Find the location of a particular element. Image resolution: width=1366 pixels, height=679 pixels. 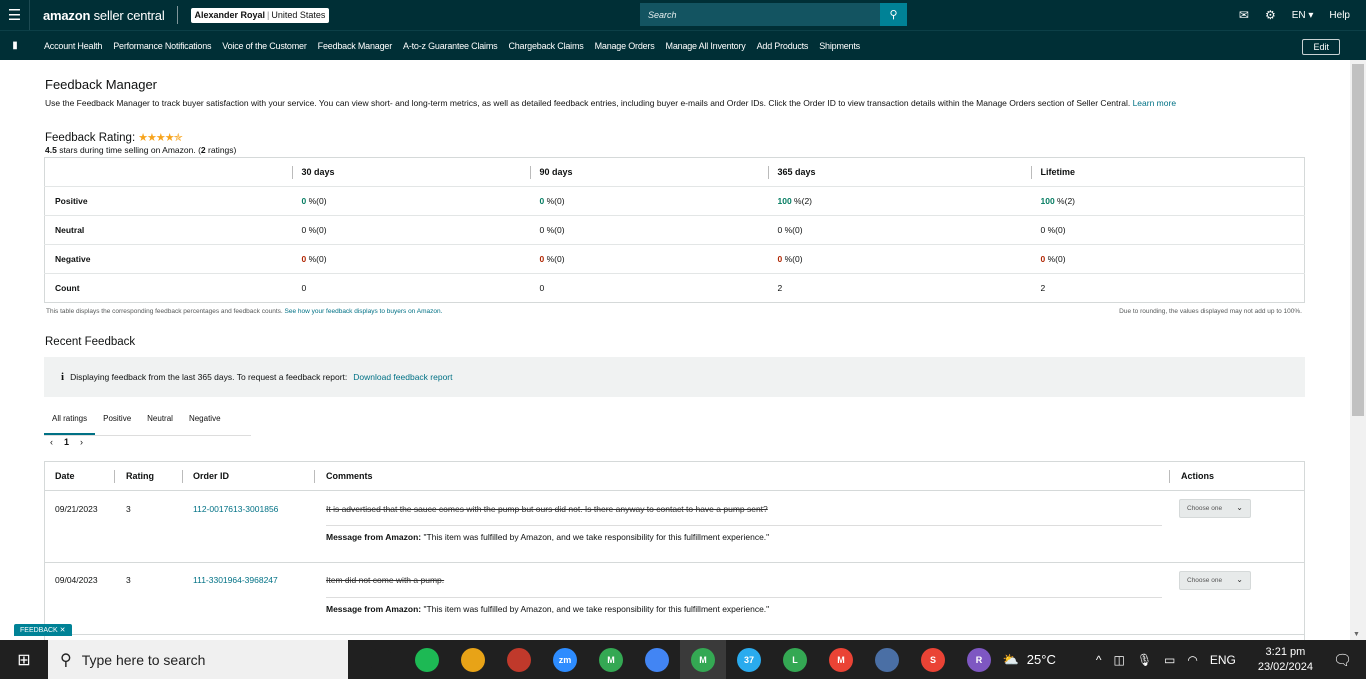

edit-nav-button: Edit is located at coordinates (1321, 47).